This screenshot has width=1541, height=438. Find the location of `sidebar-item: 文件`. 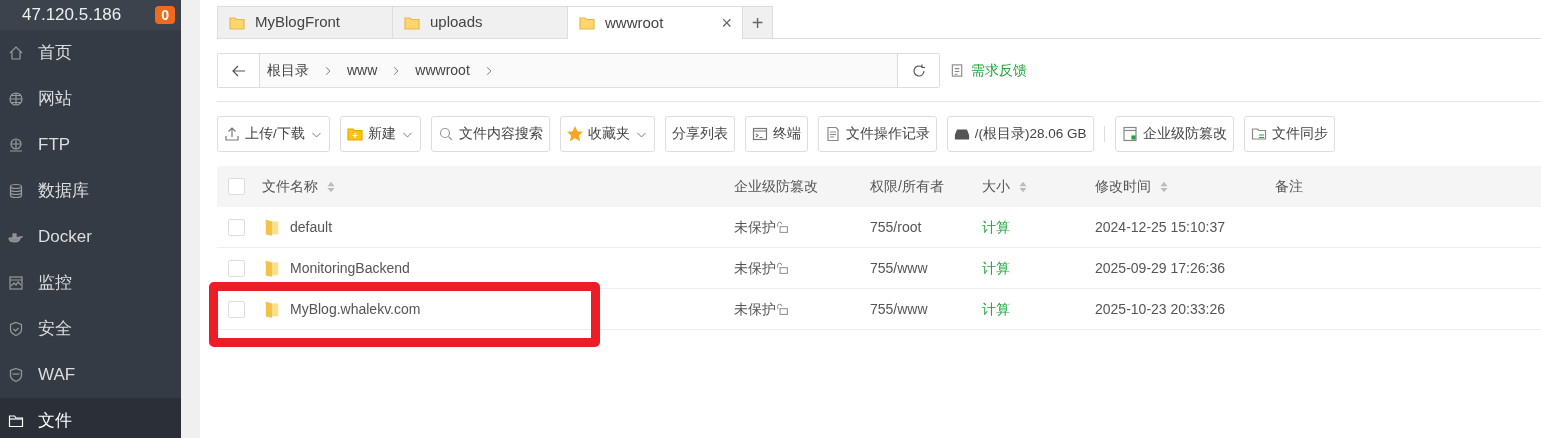

sidebar-item: 文件 is located at coordinates (90, 418).